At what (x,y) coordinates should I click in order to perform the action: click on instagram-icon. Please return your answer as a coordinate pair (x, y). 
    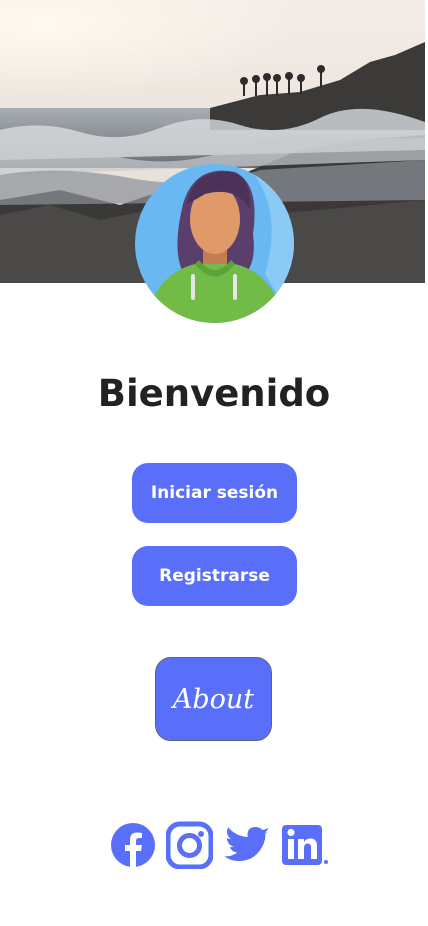
    Looking at the image, I should click on (189, 845).